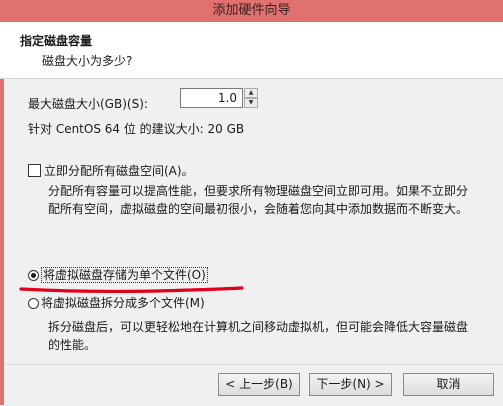 This screenshot has width=503, height=406. I want to click on wizard-footer: < 上一步(B) 下一步(N) > 取消, so click(253, 385).